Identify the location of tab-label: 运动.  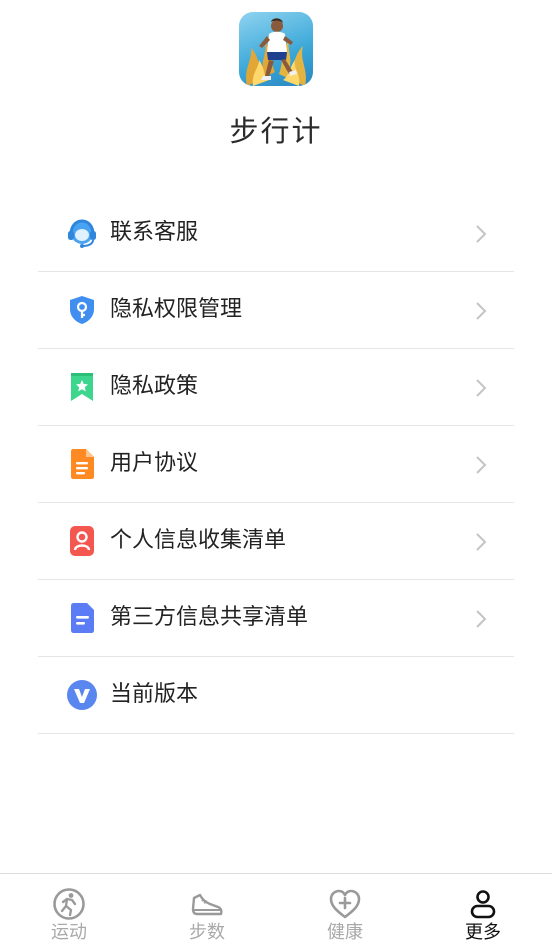
(69, 932).